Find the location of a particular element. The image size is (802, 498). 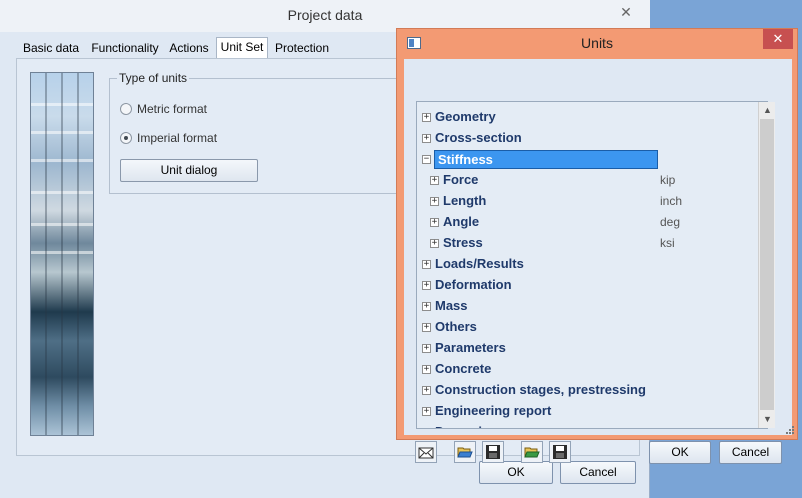

tab-actions: Actions is located at coordinates (189, 49).